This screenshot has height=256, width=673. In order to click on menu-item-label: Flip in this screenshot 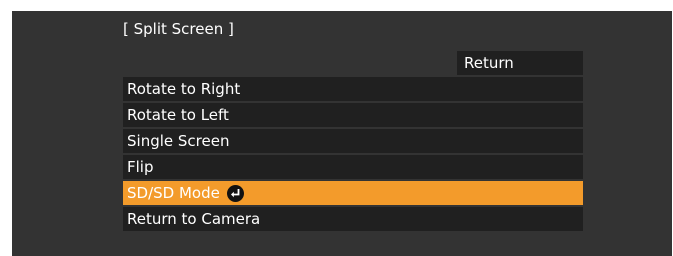, I will do `click(140, 167)`.